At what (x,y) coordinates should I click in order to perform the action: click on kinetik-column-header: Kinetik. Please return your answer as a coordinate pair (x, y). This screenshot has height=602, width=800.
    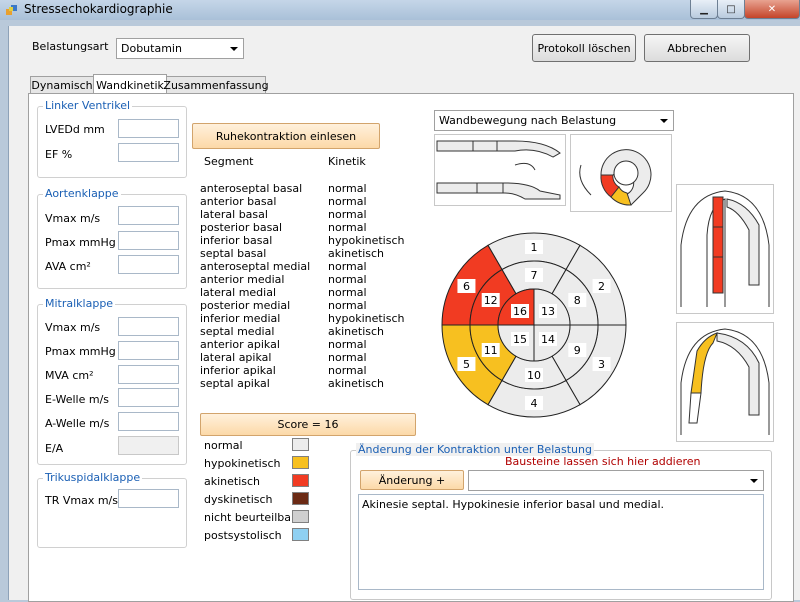
    Looking at the image, I should click on (347, 161).